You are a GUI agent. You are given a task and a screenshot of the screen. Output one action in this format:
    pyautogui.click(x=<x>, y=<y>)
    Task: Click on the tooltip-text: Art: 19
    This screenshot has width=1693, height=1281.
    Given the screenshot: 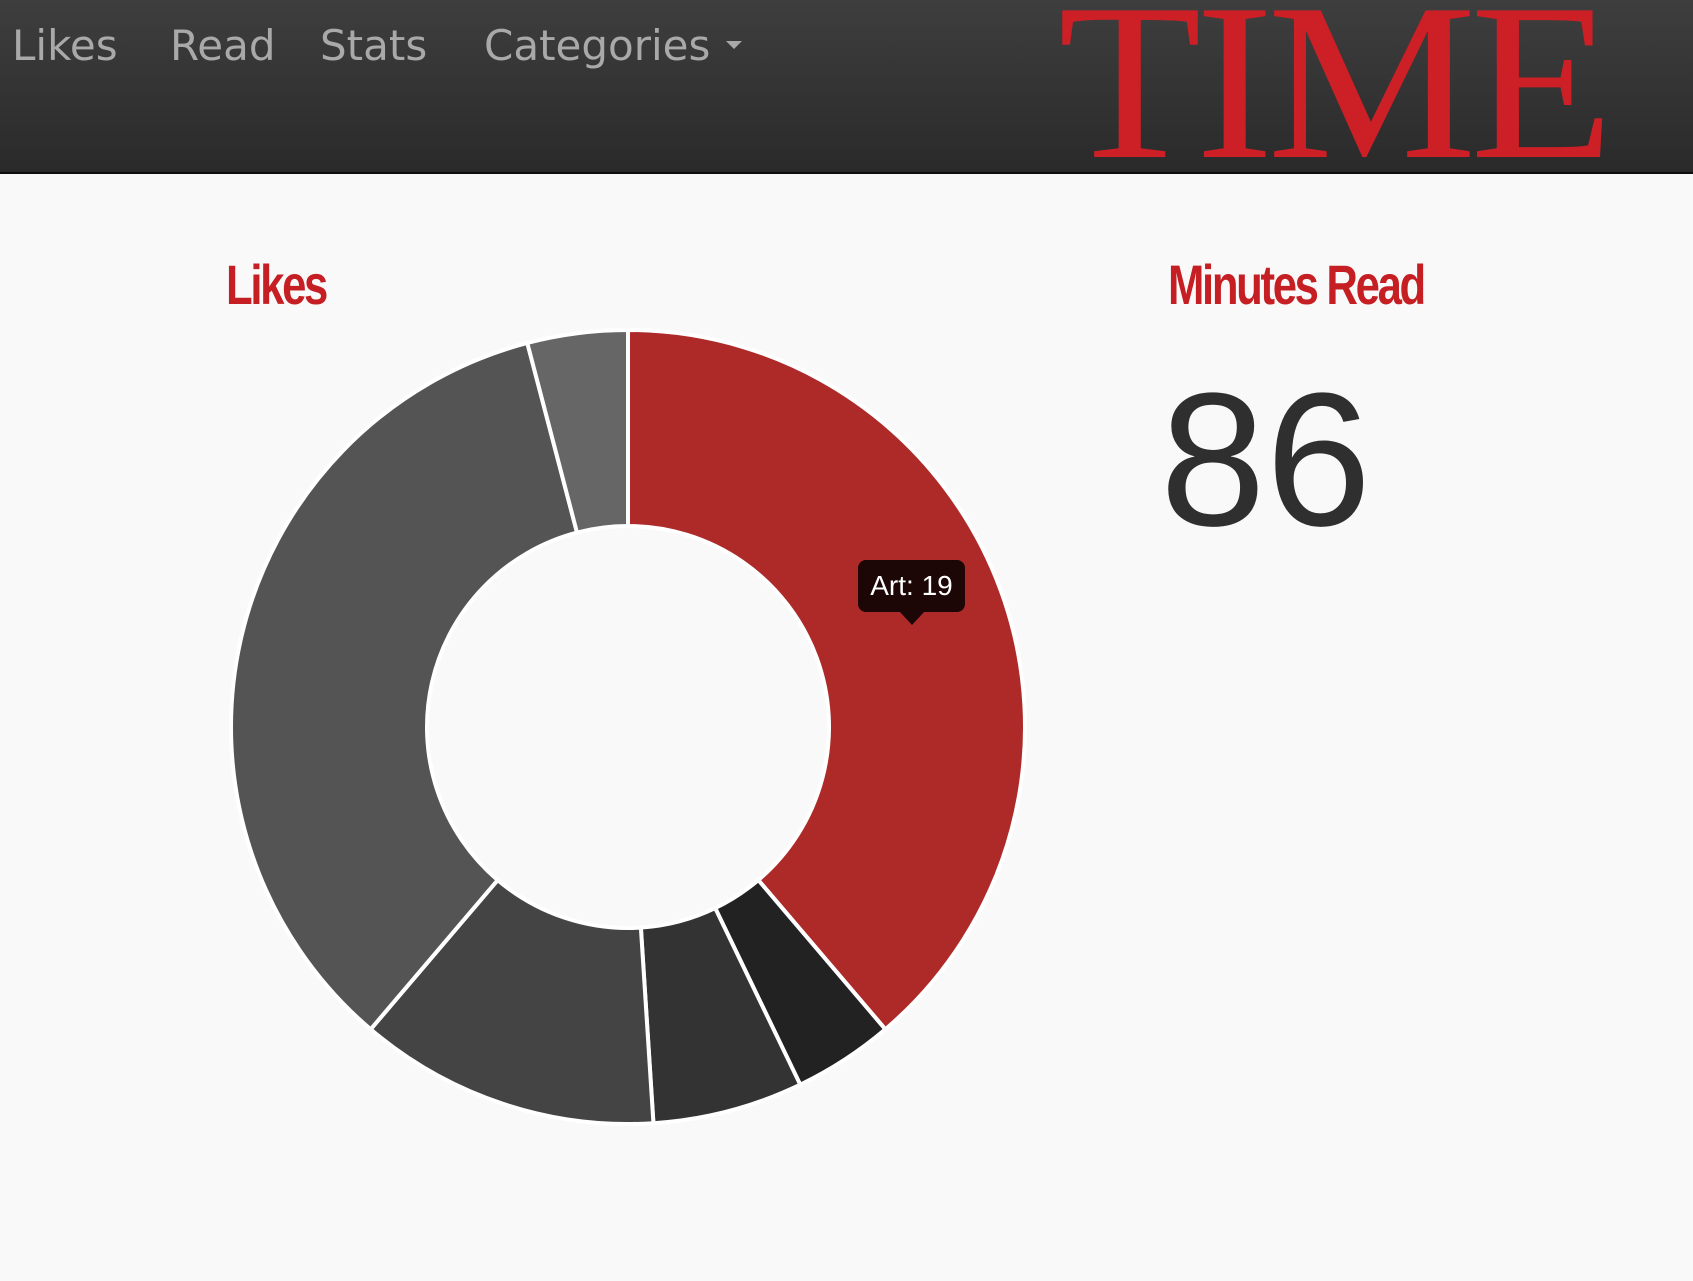 What is the action you would take?
    pyautogui.click(x=911, y=585)
    